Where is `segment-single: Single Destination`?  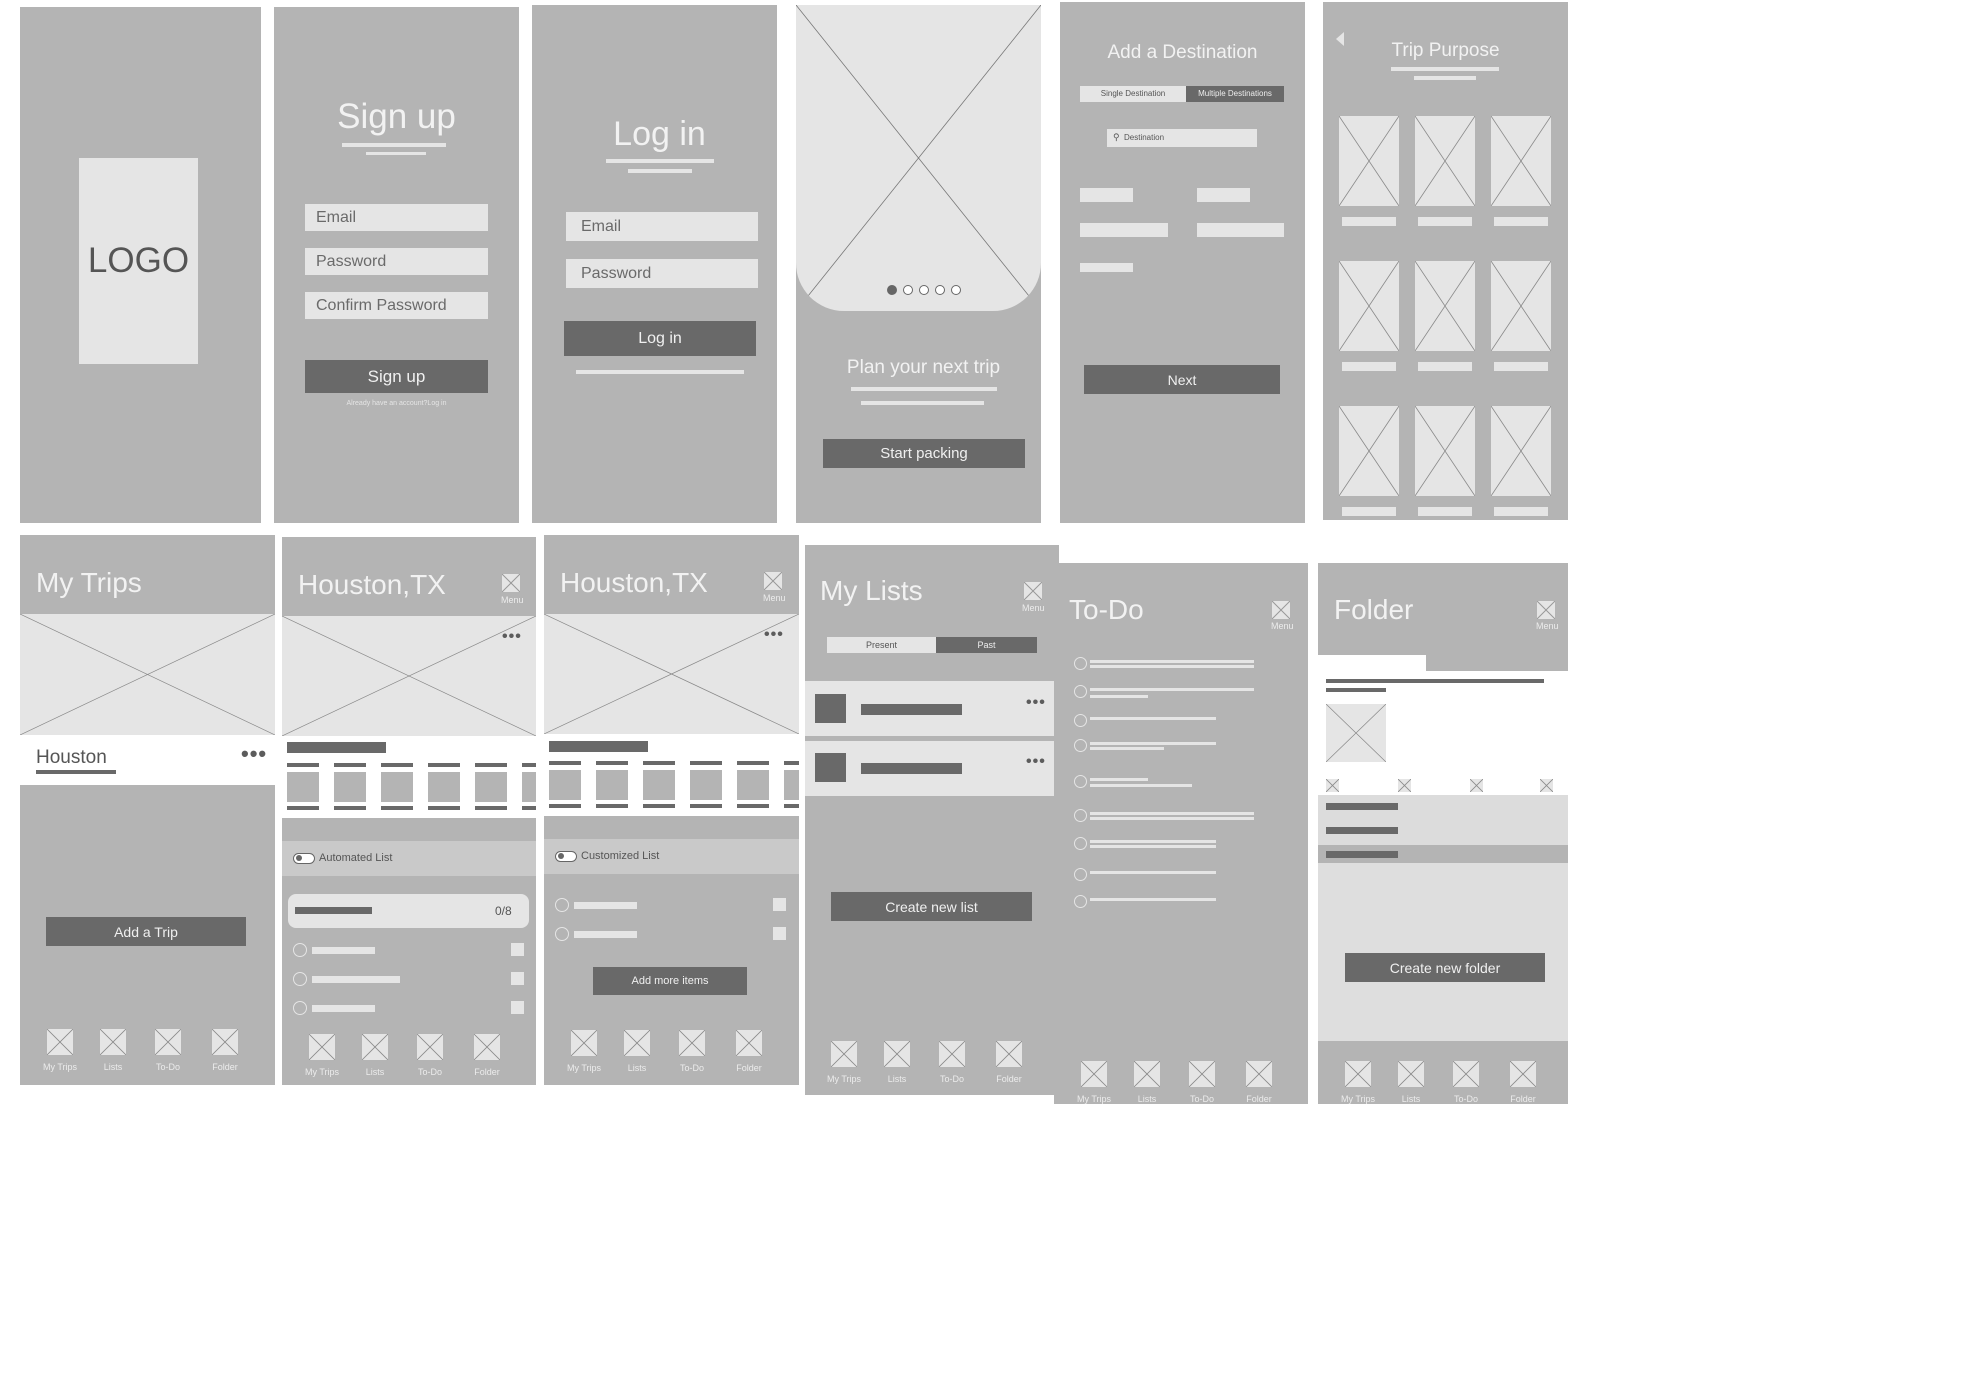
segment-single: Single Destination is located at coordinates (1133, 94).